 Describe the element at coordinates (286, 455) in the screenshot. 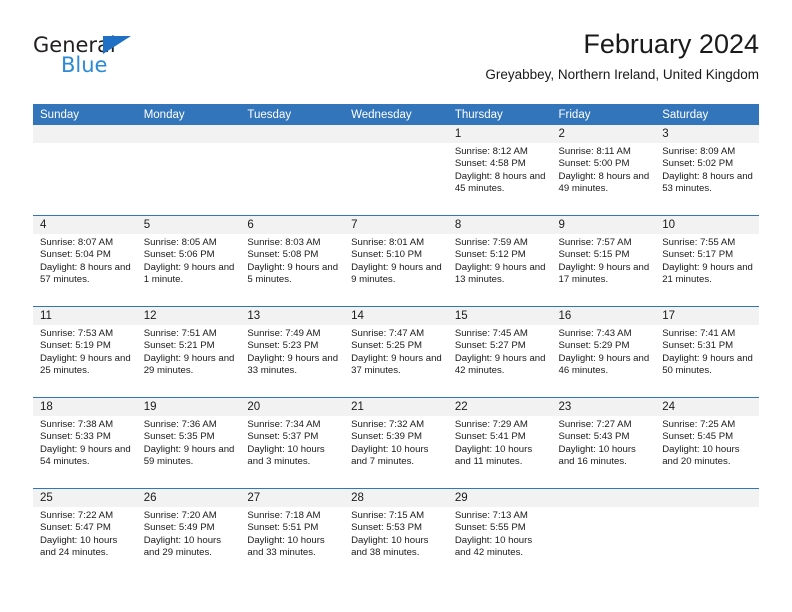

I see `daylight-text: Daylight: 10 hours and 3 minutes.` at that location.